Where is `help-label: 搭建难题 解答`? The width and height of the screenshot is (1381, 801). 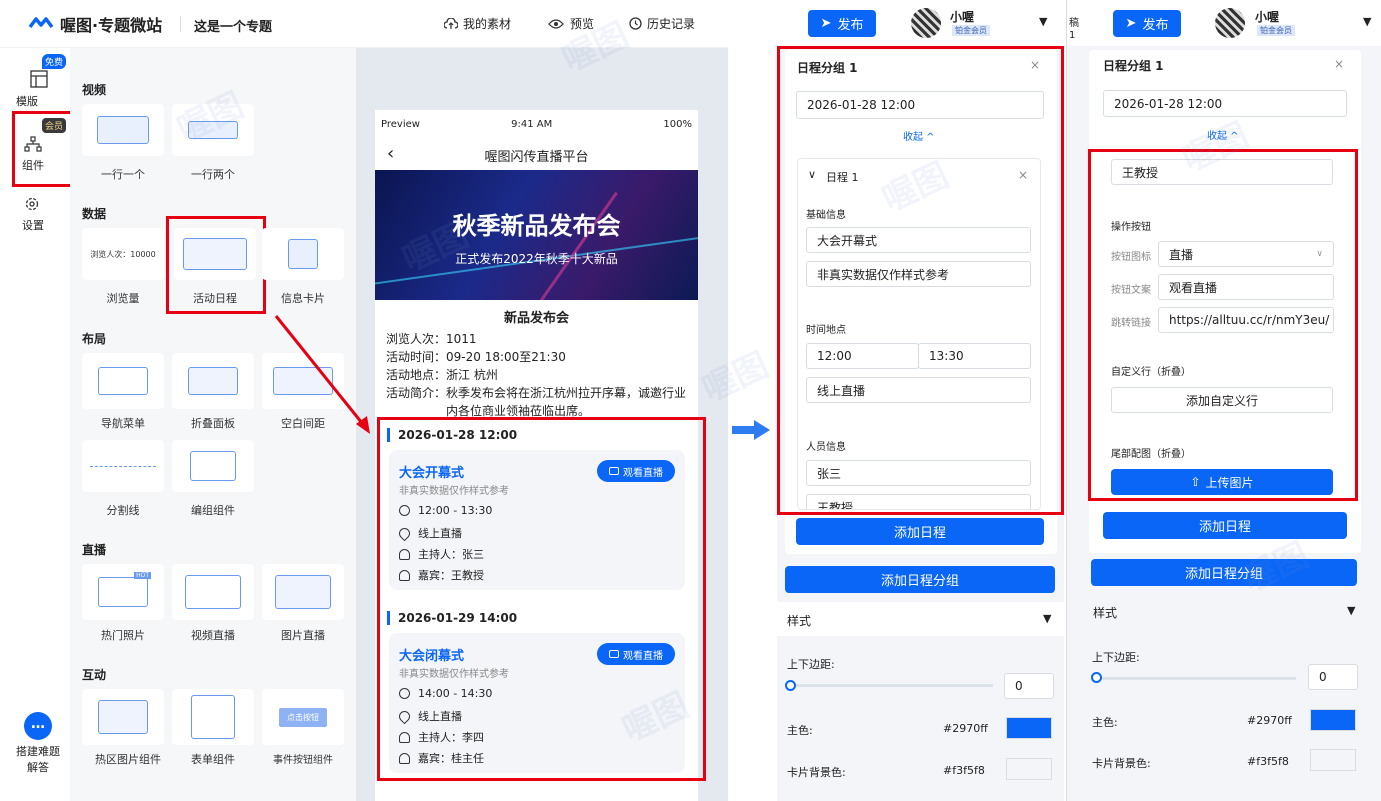
help-label: 搭建难题 解答 is located at coordinates (38, 759).